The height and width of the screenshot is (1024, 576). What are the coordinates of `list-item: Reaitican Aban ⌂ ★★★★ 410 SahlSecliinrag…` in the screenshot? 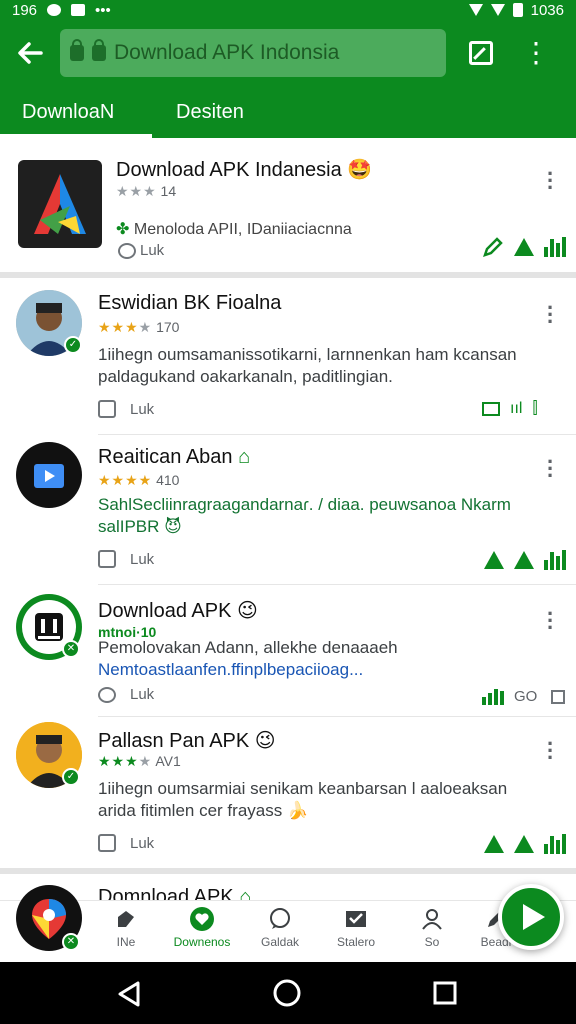 It's located at (288, 509).